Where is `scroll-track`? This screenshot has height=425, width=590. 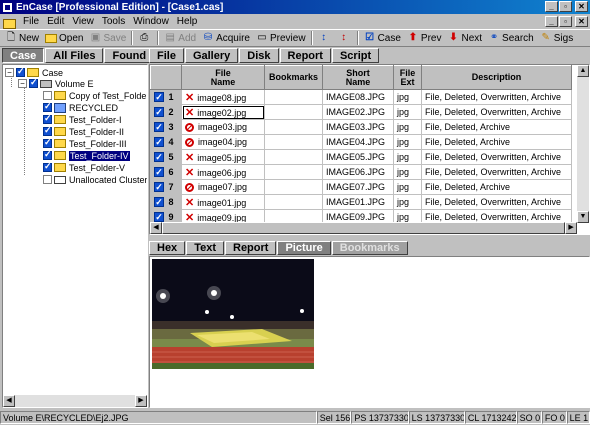
scroll-track is located at coordinates (583, 144).